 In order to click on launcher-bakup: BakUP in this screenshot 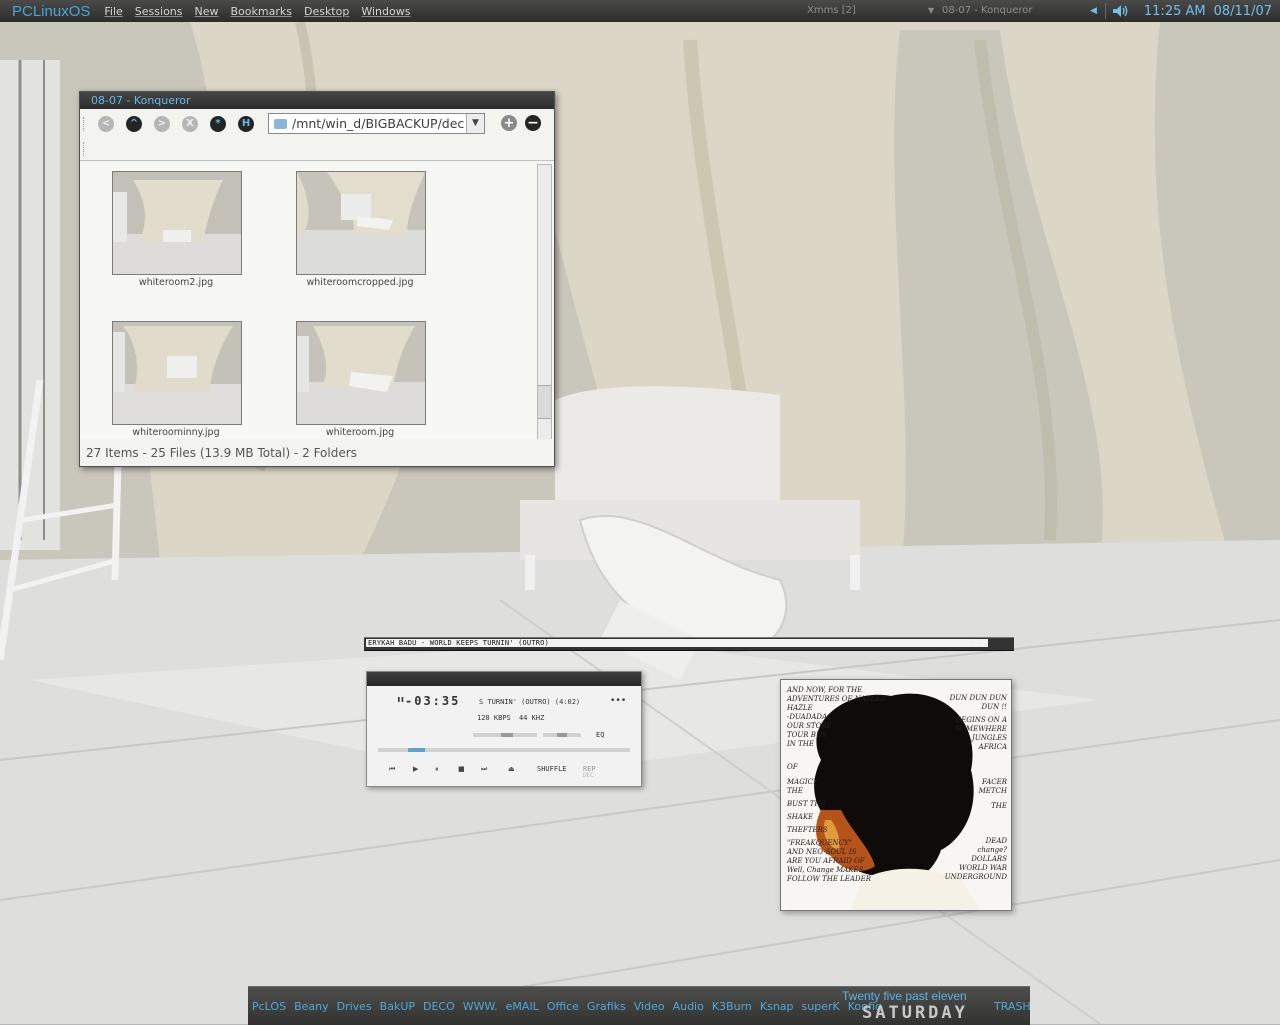, I will do `click(397, 1006)`.